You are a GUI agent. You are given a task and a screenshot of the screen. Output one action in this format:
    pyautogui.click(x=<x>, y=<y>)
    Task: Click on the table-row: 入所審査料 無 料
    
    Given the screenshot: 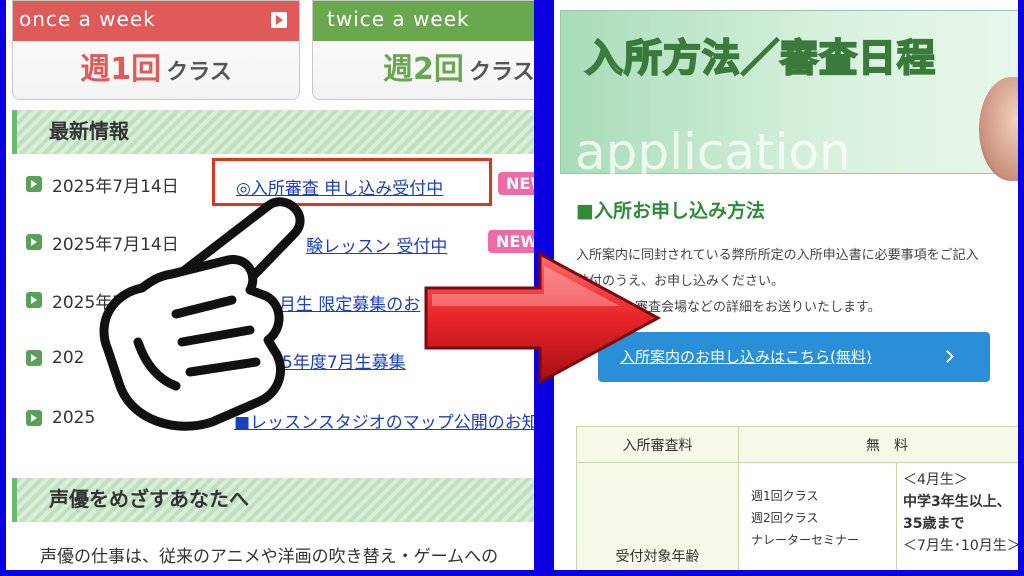 What is the action you would take?
    pyautogui.click(x=797, y=444)
    